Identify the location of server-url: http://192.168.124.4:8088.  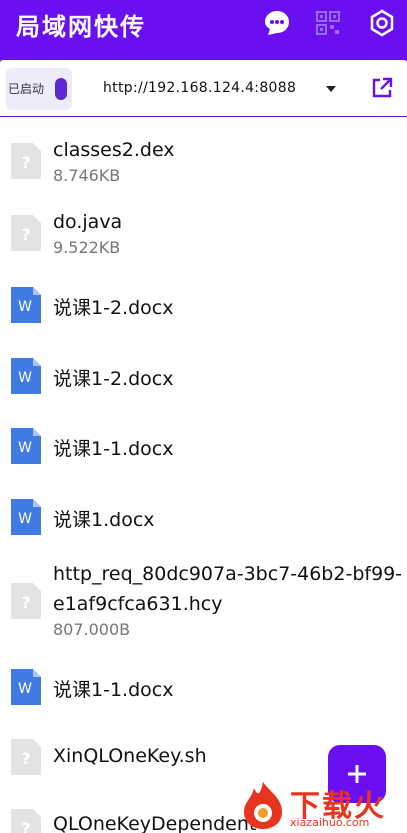
(199, 88).